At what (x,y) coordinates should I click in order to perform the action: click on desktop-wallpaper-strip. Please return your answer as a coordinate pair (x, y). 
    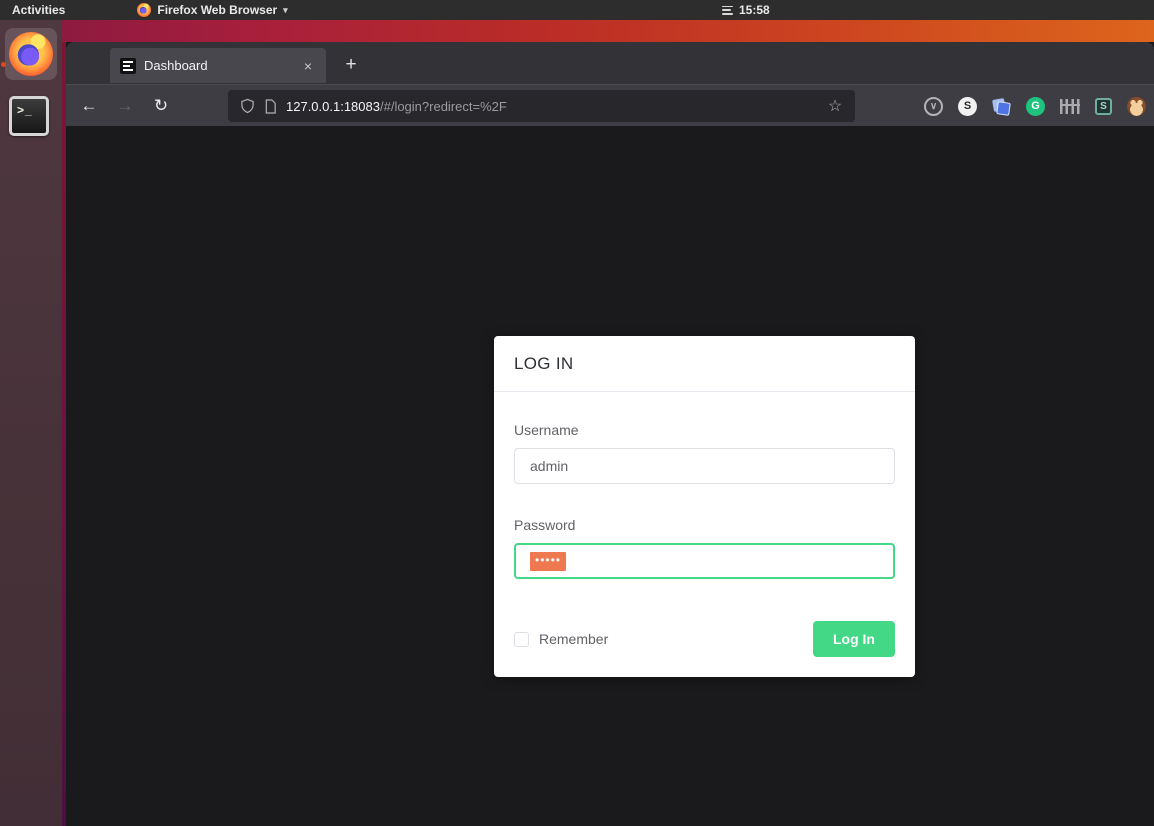
    Looking at the image, I should click on (608, 31).